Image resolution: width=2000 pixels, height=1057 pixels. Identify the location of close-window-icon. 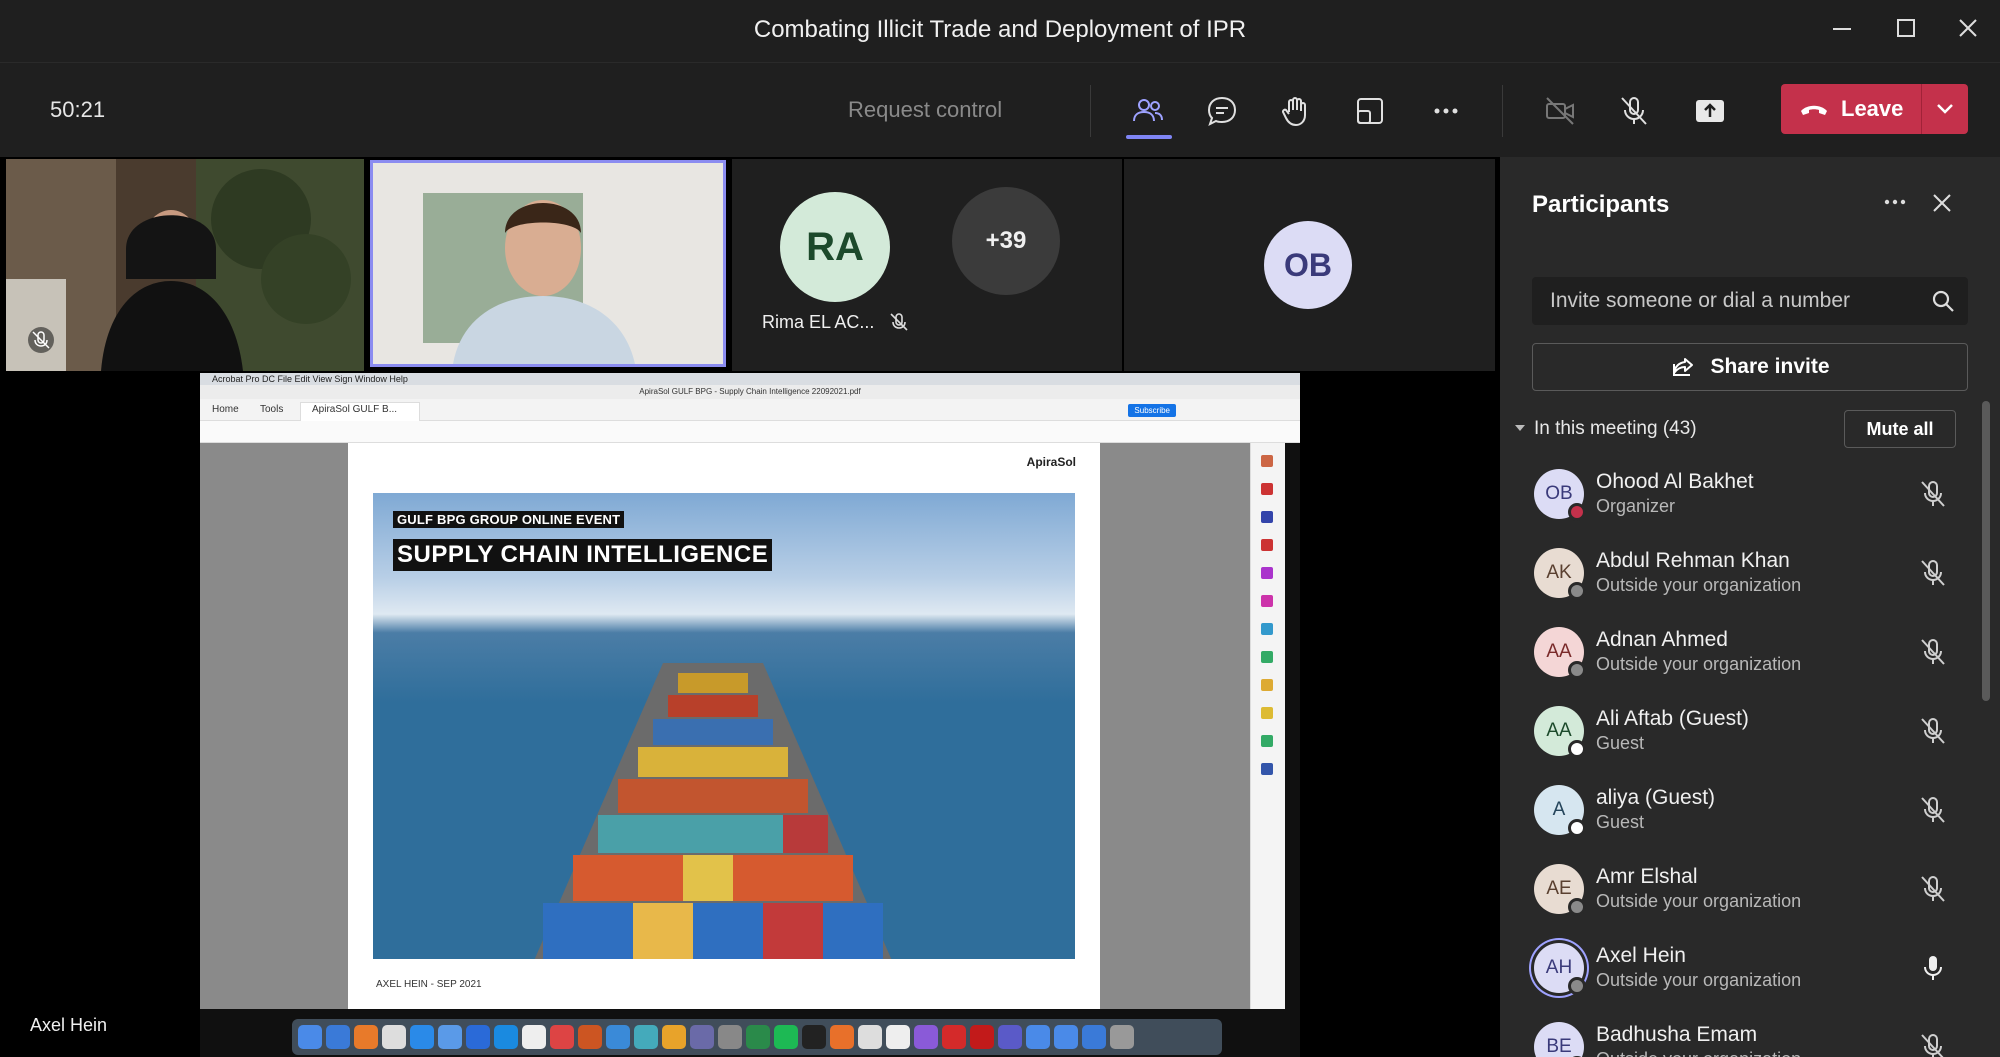
(1968, 30).